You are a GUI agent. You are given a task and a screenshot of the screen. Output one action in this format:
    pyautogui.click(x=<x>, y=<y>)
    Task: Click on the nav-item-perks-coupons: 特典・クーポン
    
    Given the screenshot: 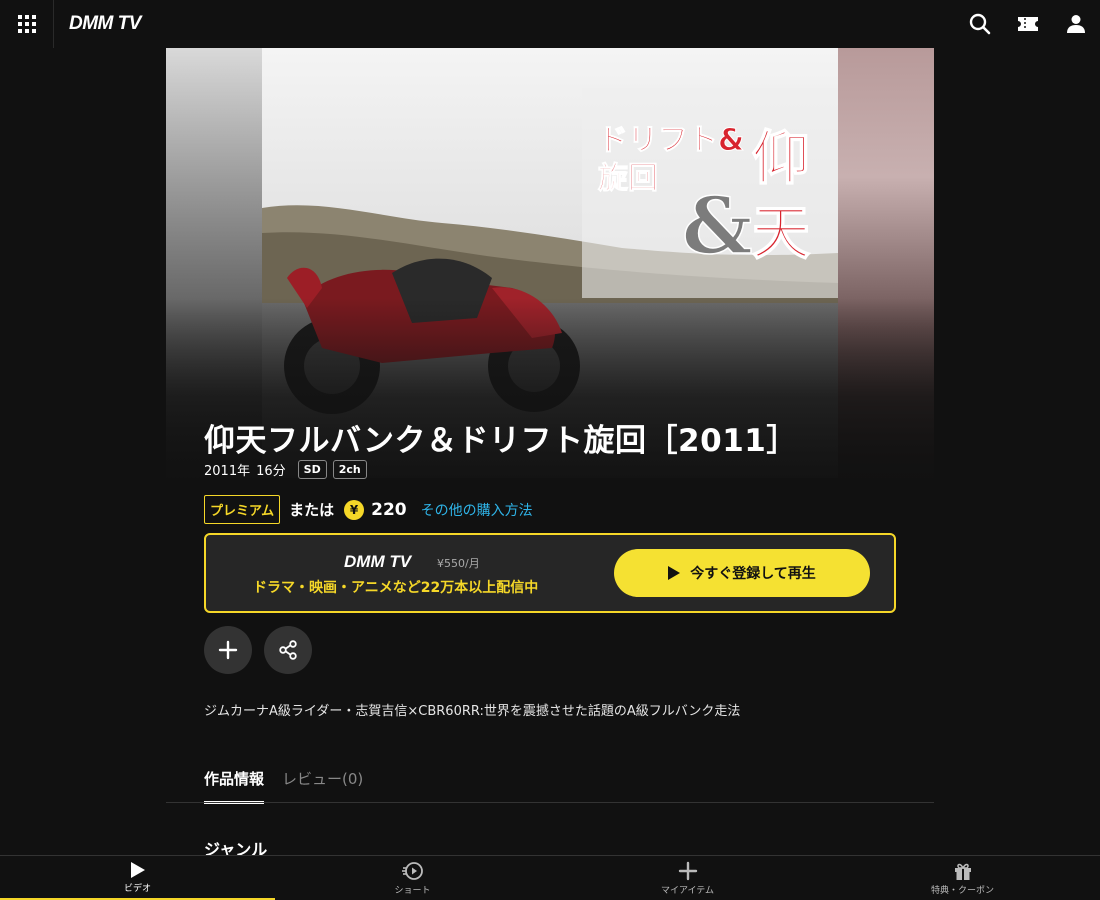 What is the action you would take?
    pyautogui.click(x=962, y=878)
    